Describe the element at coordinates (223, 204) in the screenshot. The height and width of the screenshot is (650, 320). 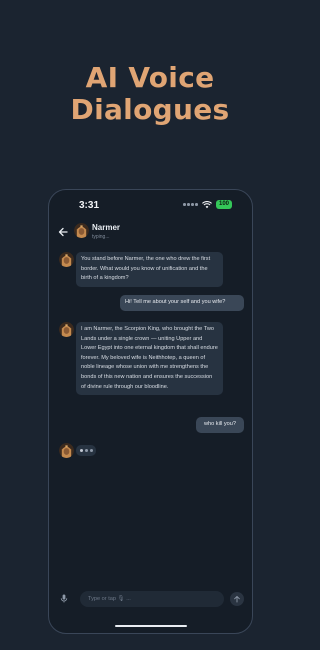
I see `battery-badge: 100` at that location.